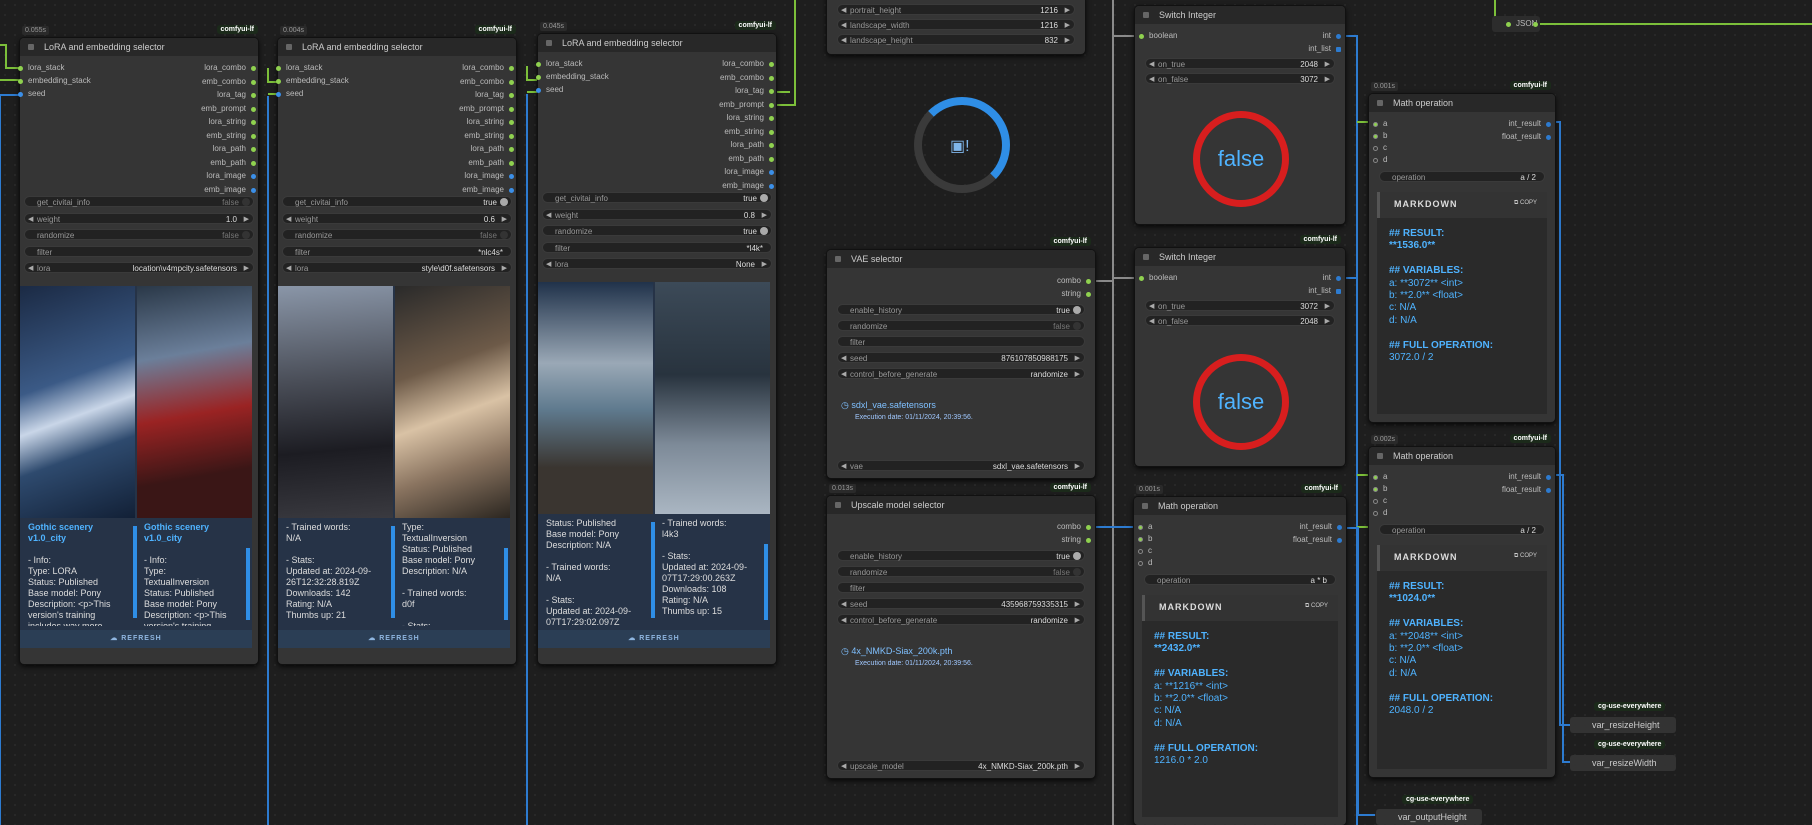 This screenshot has width=1812, height=825. Describe the element at coordinates (1088, 294) in the screenshot. I see `vae-string-dot` at that location.